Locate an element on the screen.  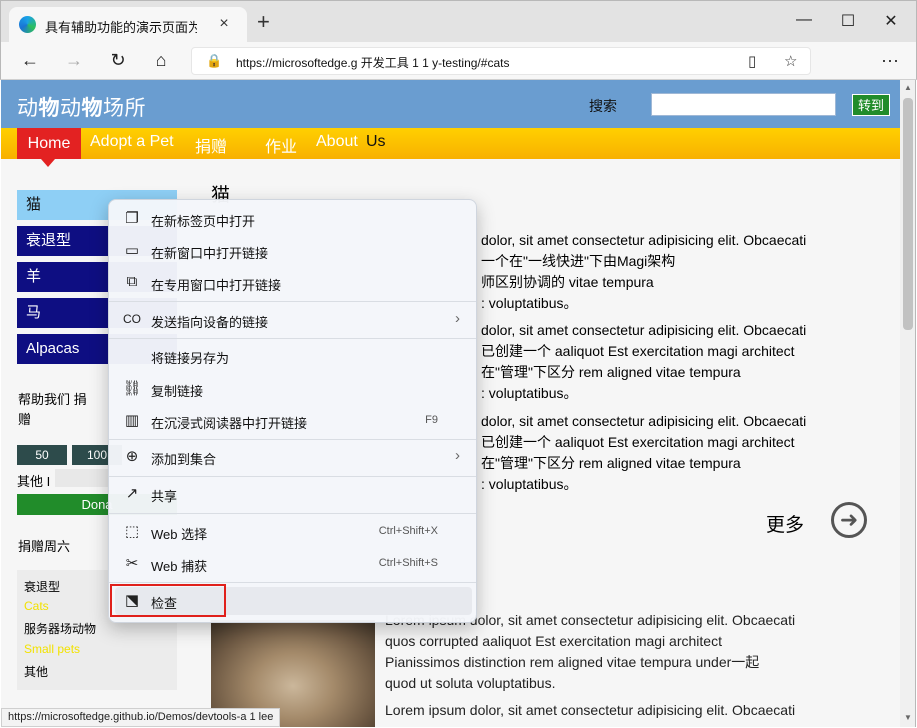
close-window-button: ✕ is located at coordinates (891, 21).